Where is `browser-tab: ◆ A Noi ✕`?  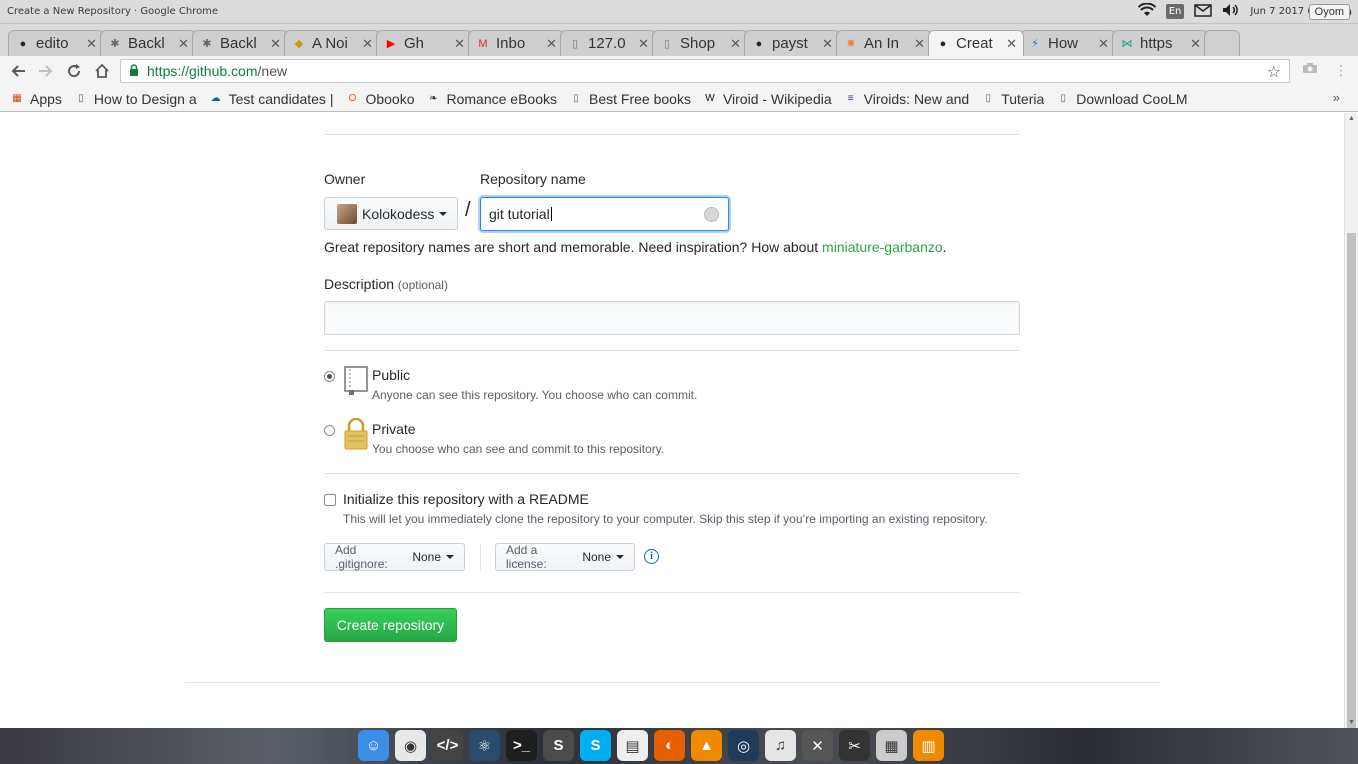 browser-tab: ◆ A Noi ✕ is located at coordinates (332, 43).